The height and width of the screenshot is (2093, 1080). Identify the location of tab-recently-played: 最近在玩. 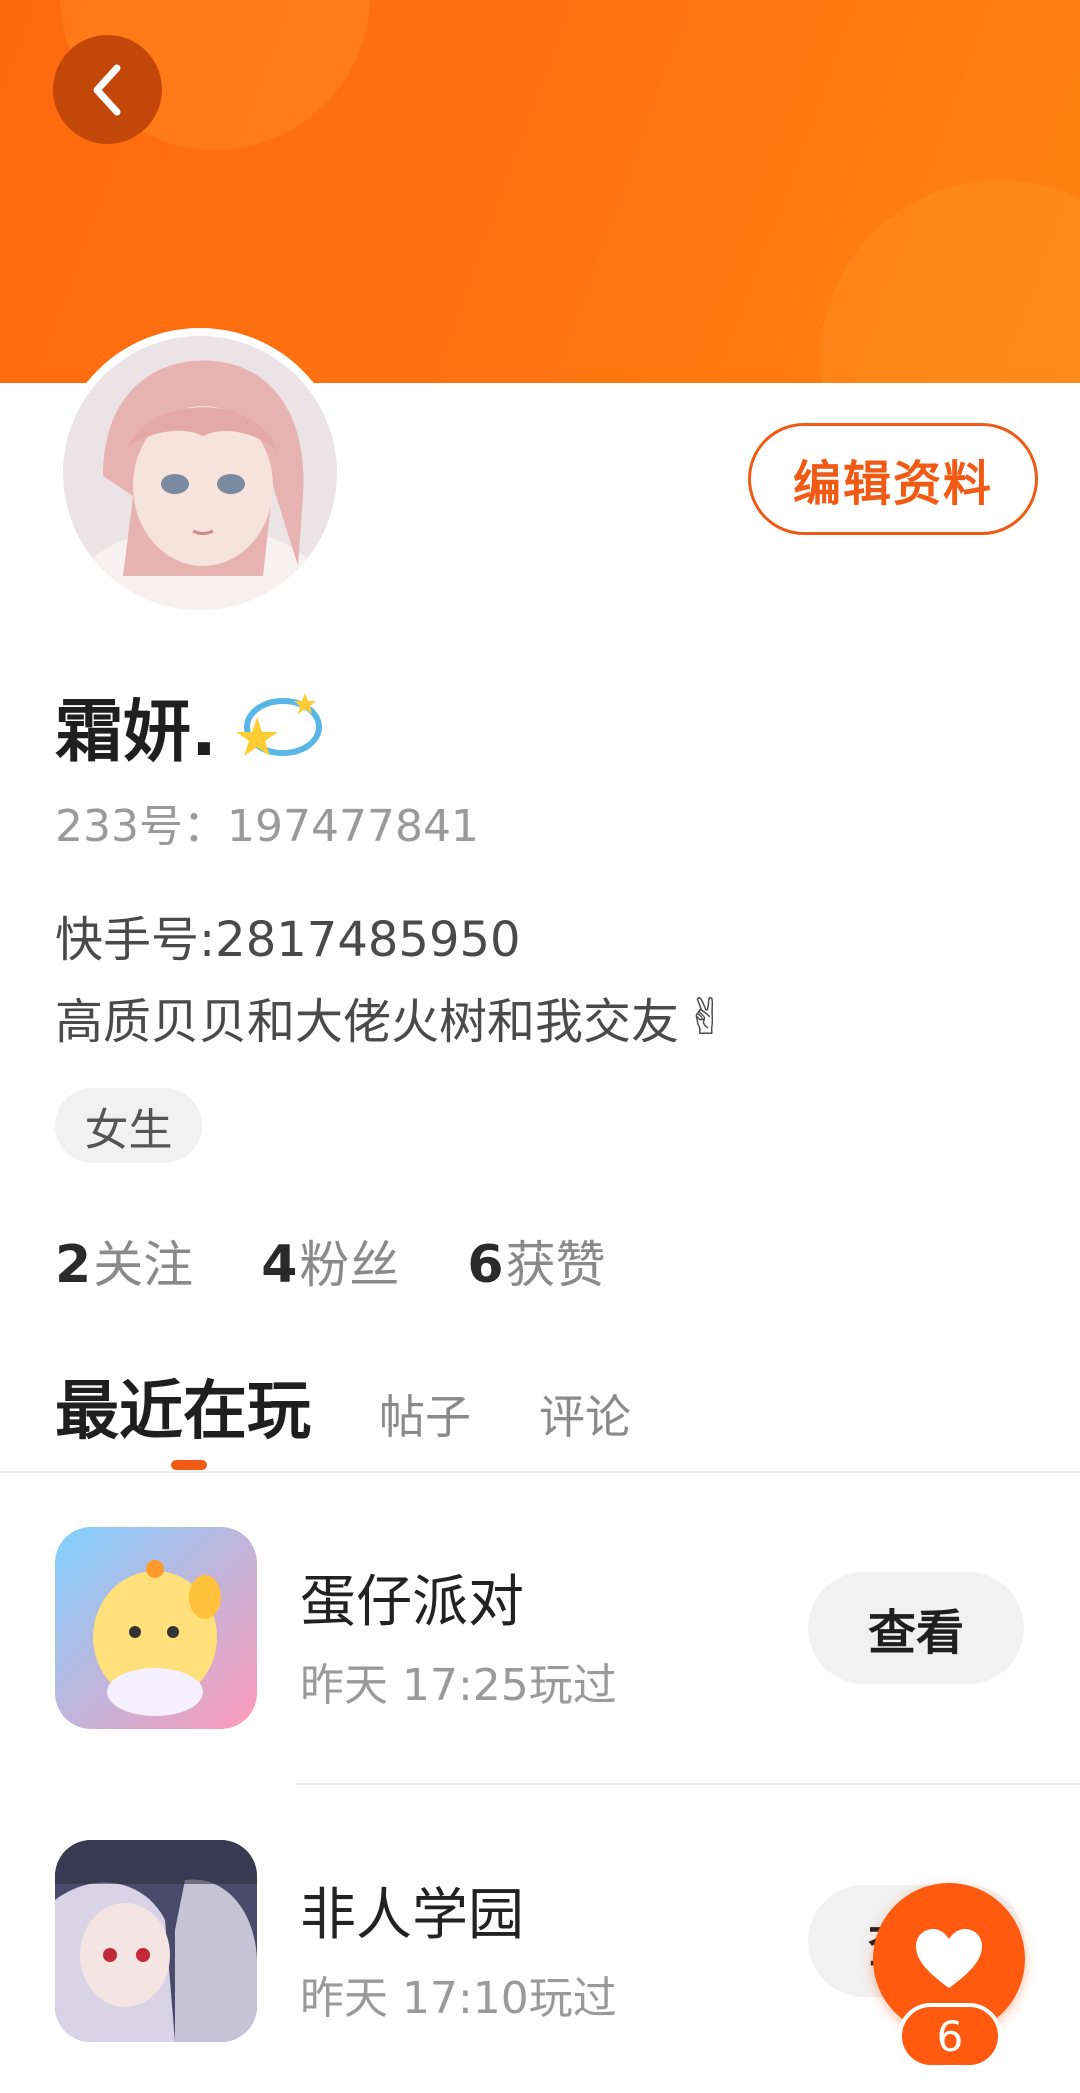
(183, 1406).